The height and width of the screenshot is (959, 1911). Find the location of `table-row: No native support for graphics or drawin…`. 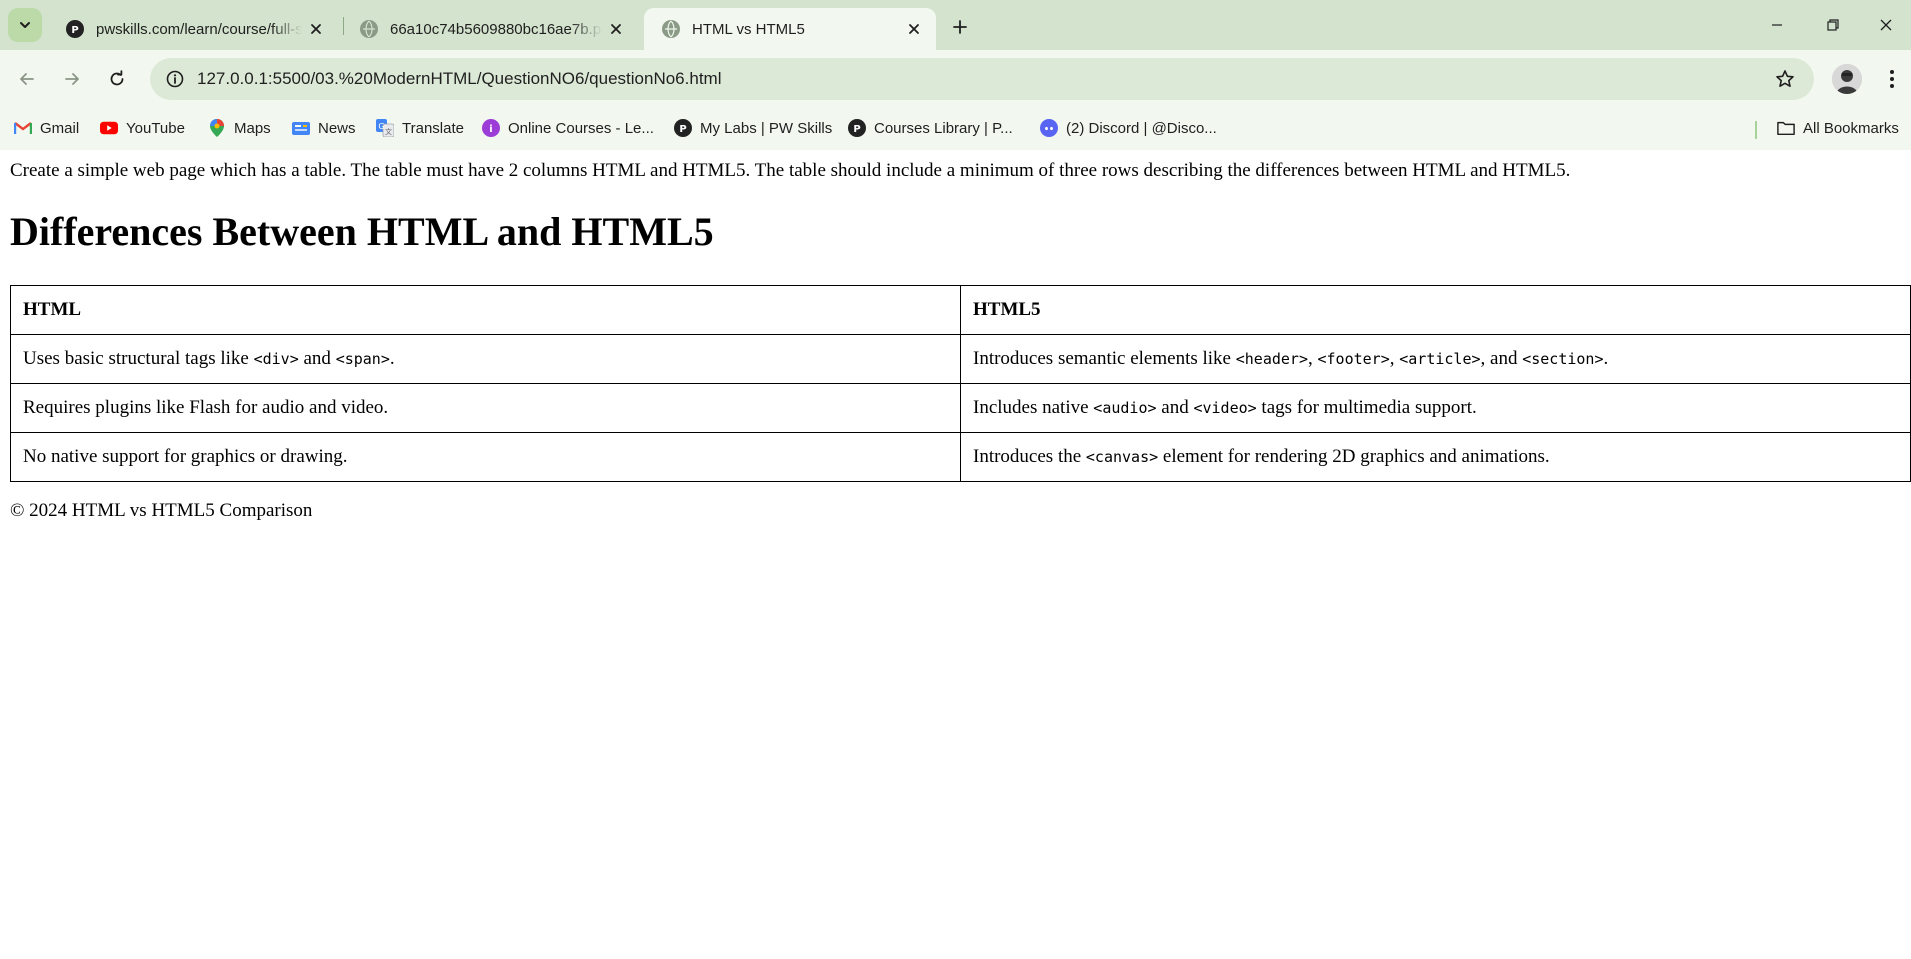

table-row: No native support for graphics or drawin… is located at coordinates (960, 457).